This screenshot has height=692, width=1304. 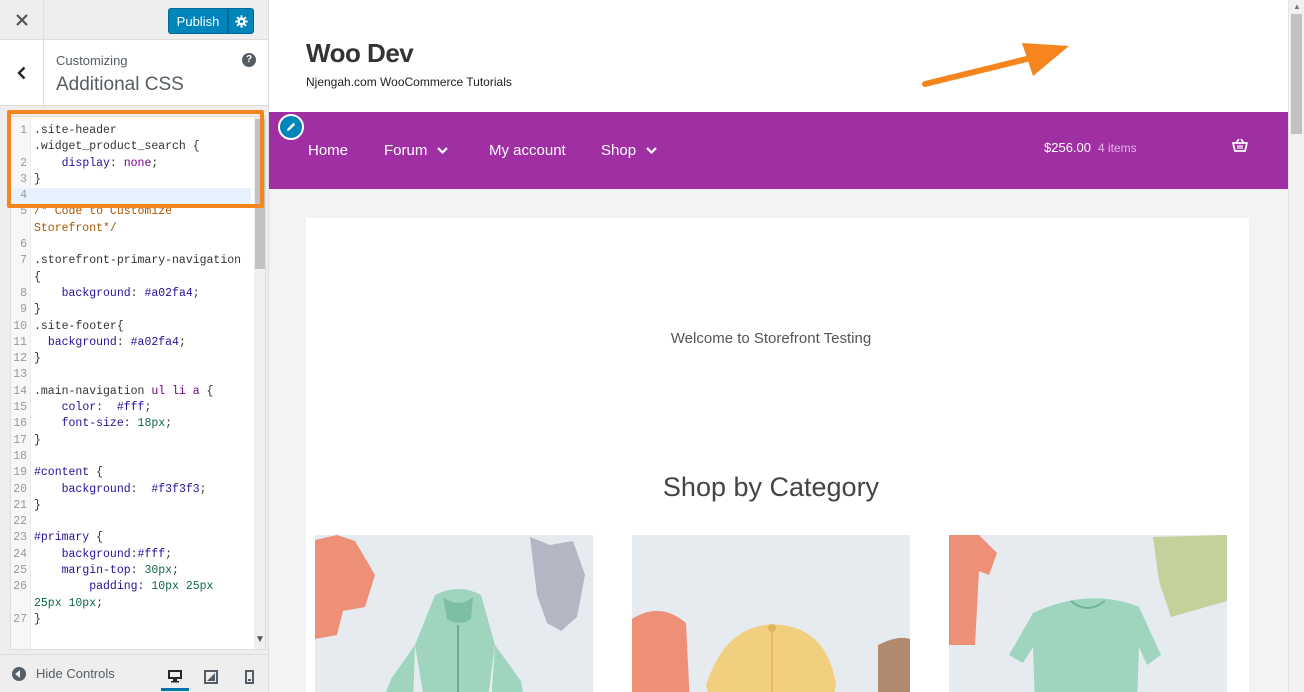 I want to click on scroll-down-icon: ▼, so click(x=260, y=639).